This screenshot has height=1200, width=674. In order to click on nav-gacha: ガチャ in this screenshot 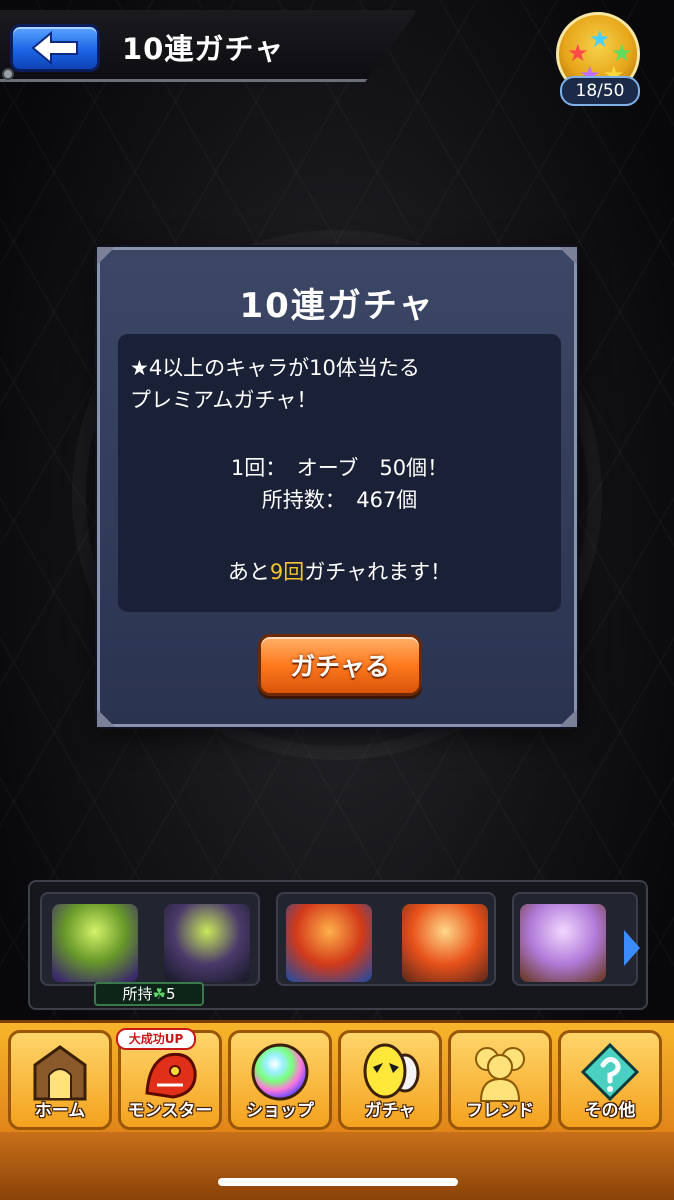, I will do `click(390, 1080)`.